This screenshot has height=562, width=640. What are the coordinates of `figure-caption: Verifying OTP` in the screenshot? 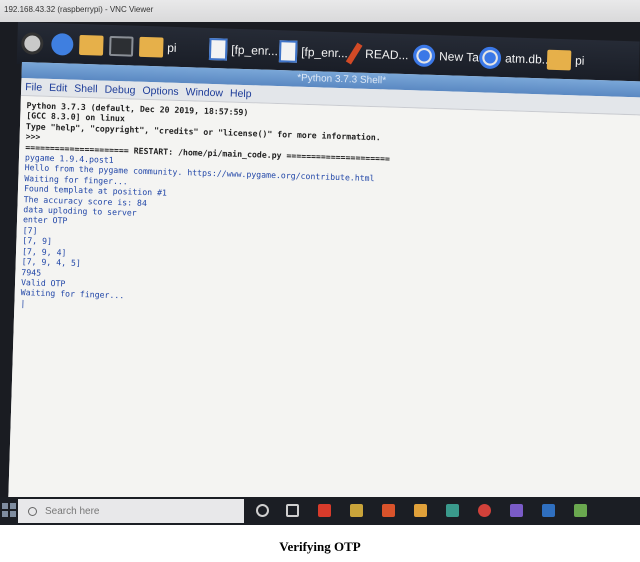 It's located at (320, 546).